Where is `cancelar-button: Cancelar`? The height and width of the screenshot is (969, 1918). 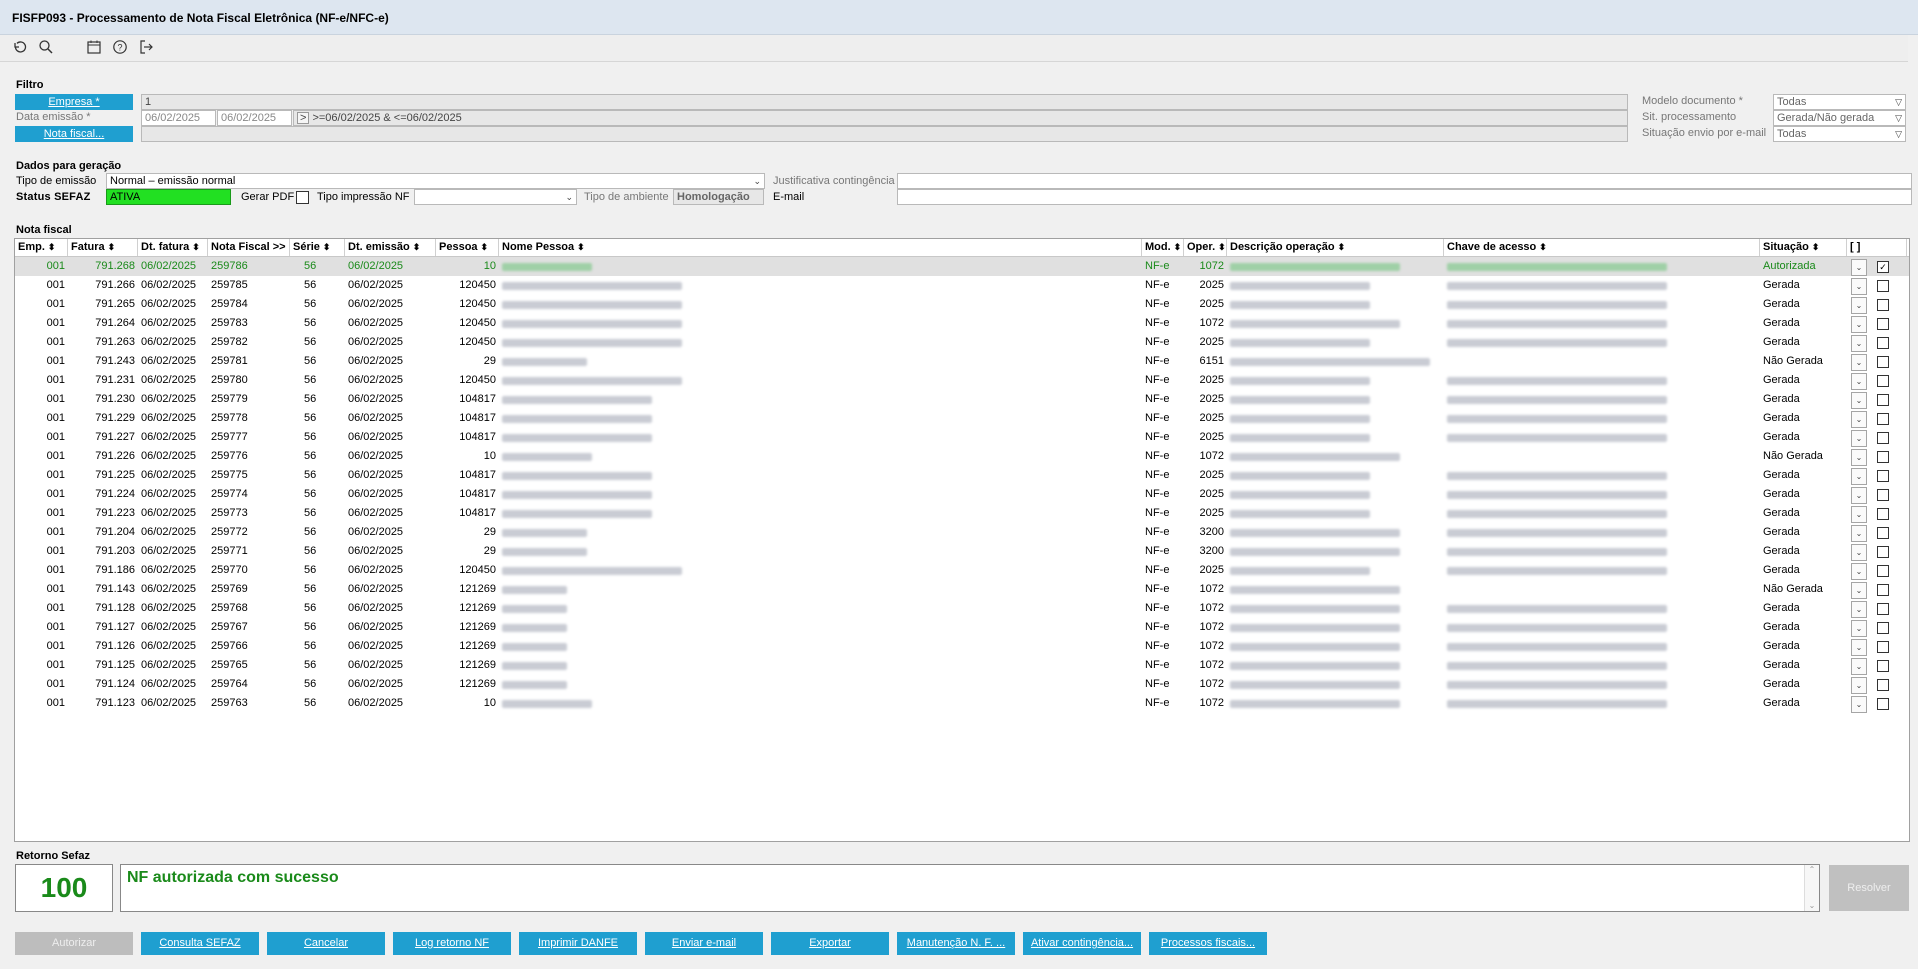 cancelar-button: Cancelar is located at coordinates (326, 943).